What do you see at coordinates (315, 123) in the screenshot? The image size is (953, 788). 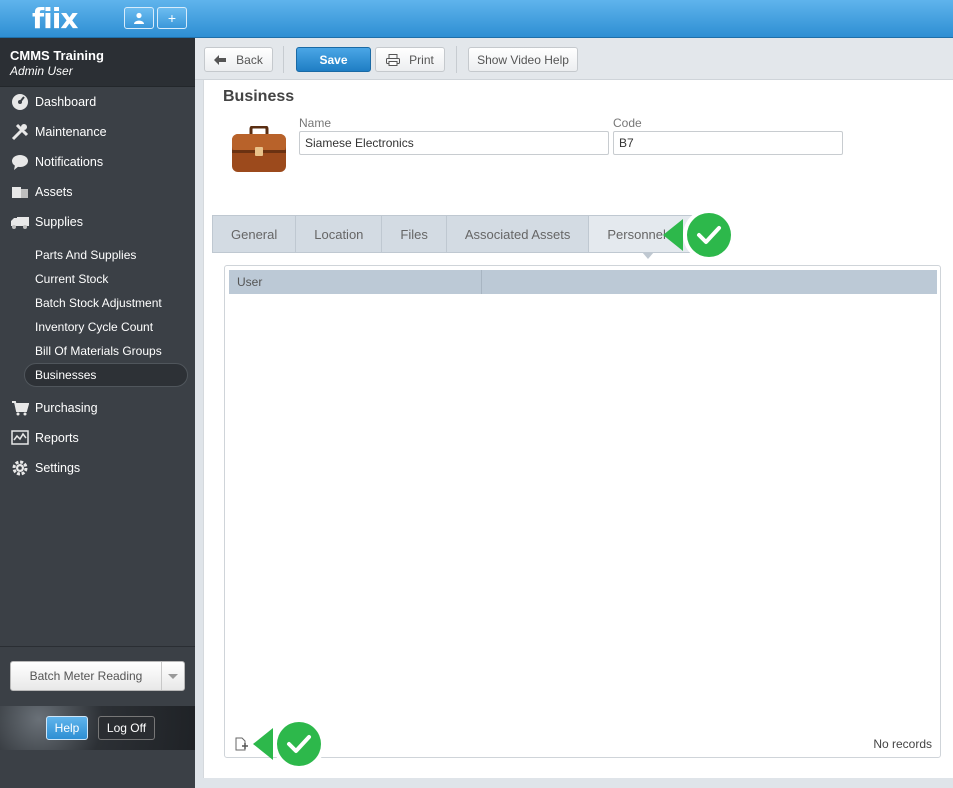 I see `name-label: Name` at bounding box center [315, 123].